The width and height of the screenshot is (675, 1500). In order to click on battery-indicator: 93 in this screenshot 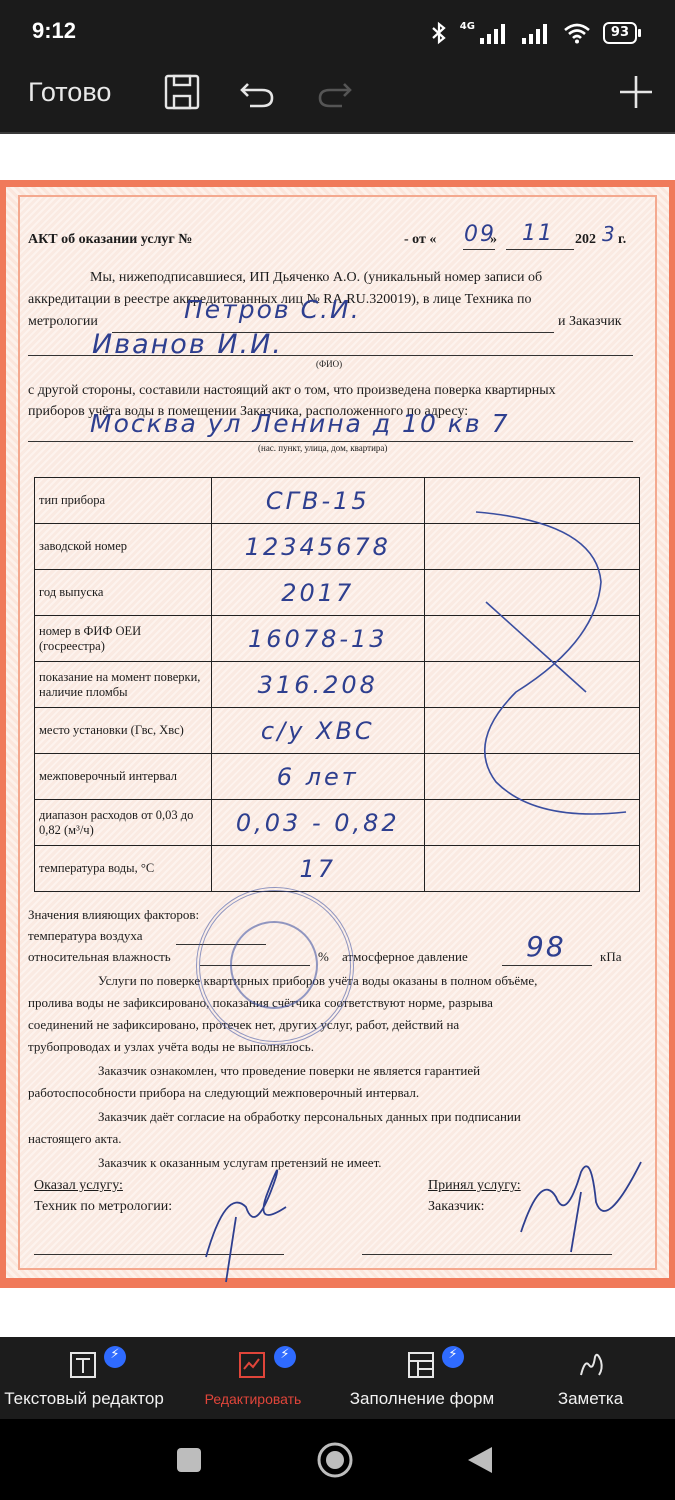, I will do `click(622, 33)`.